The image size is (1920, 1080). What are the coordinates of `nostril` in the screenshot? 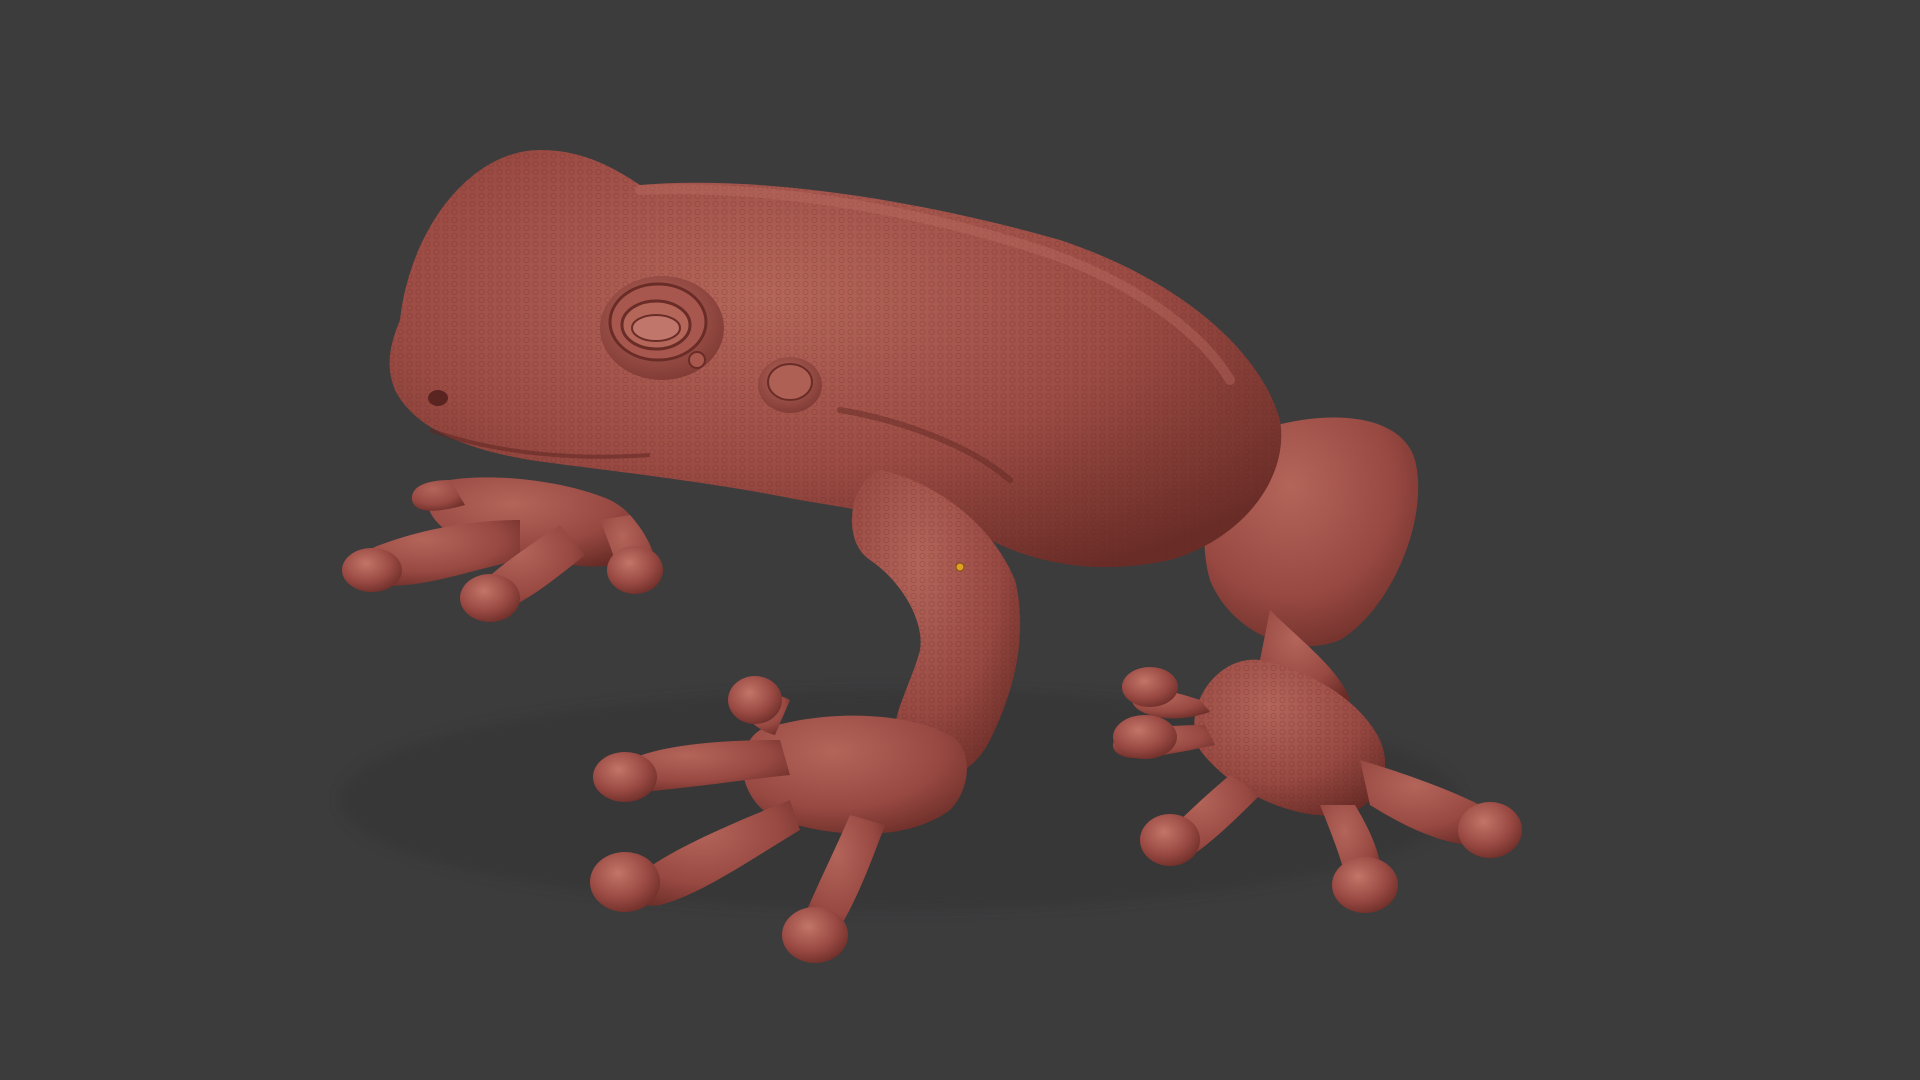 It's located at (438, 398).